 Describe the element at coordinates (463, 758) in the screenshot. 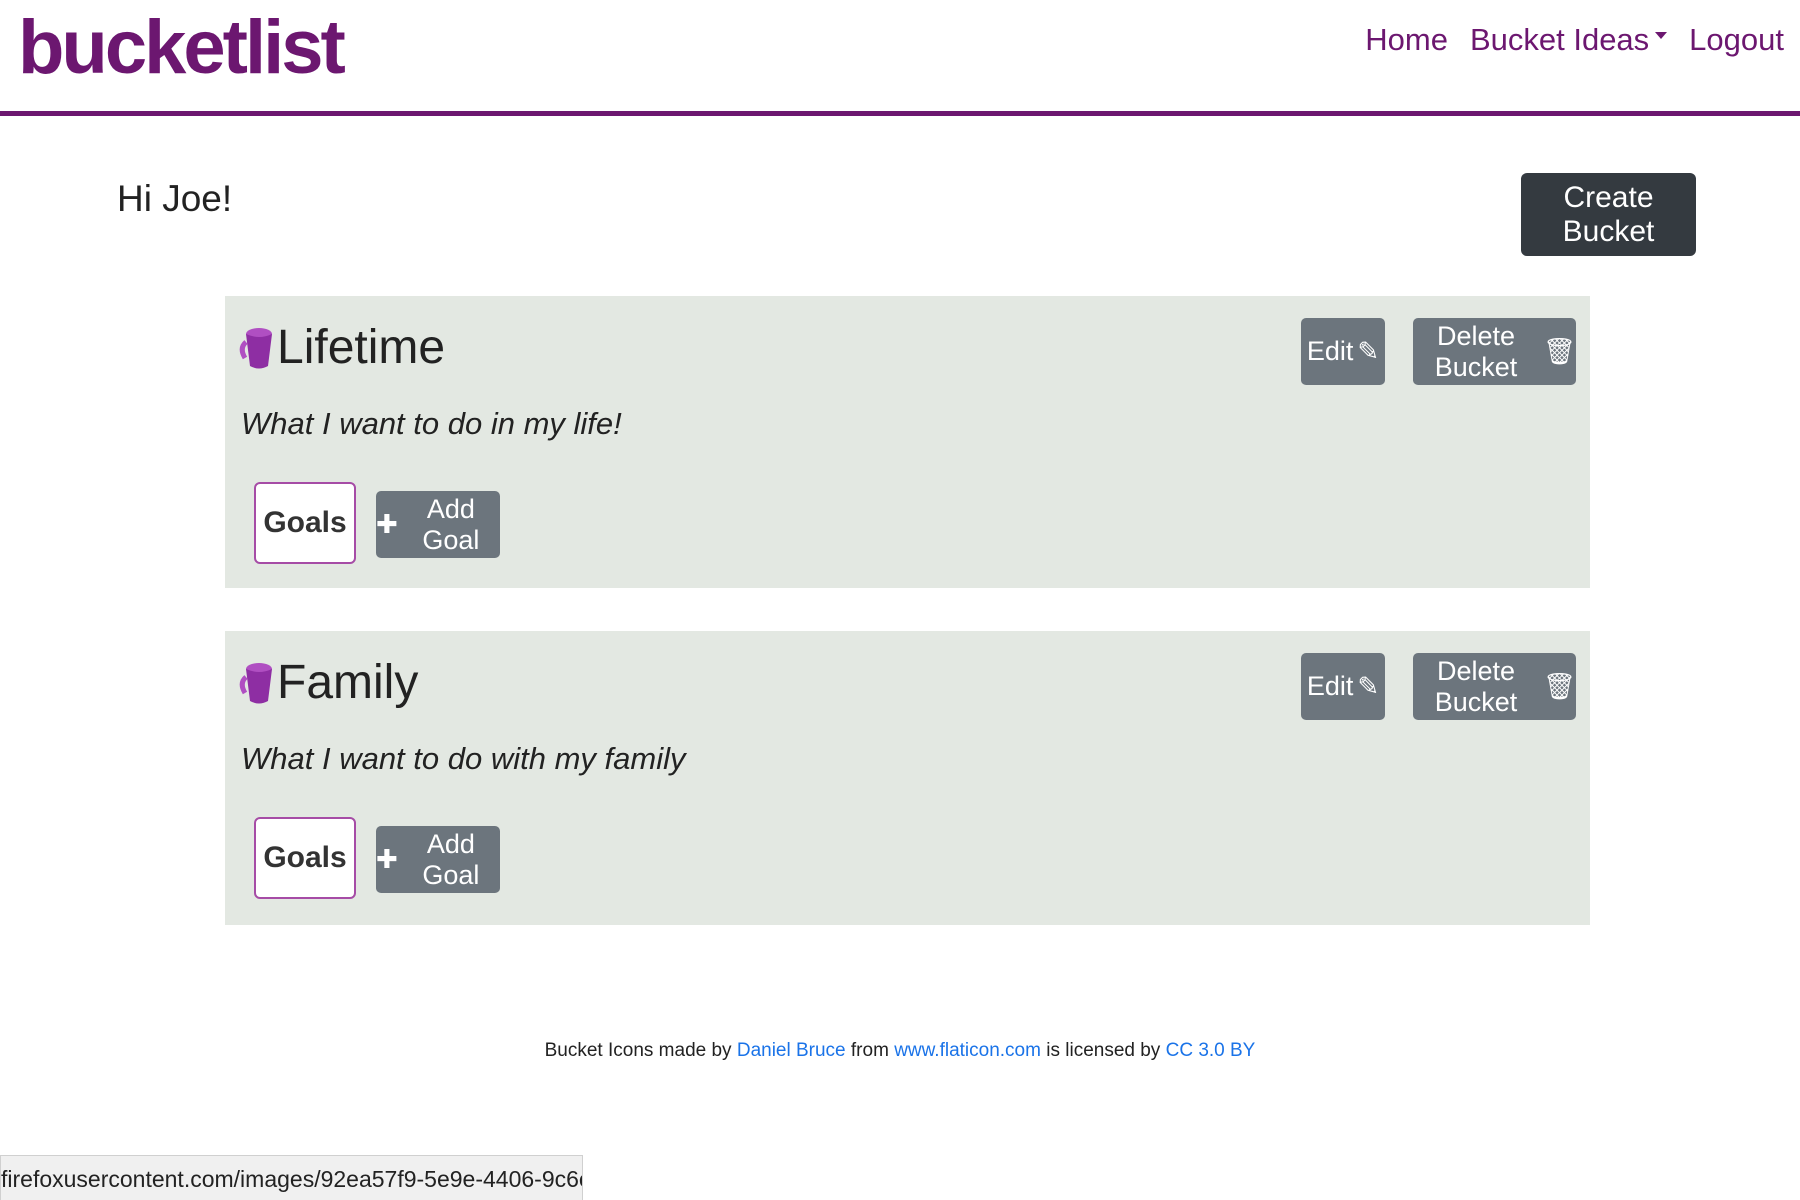

I see `bucket-description: What I want to do with my family` at that location.